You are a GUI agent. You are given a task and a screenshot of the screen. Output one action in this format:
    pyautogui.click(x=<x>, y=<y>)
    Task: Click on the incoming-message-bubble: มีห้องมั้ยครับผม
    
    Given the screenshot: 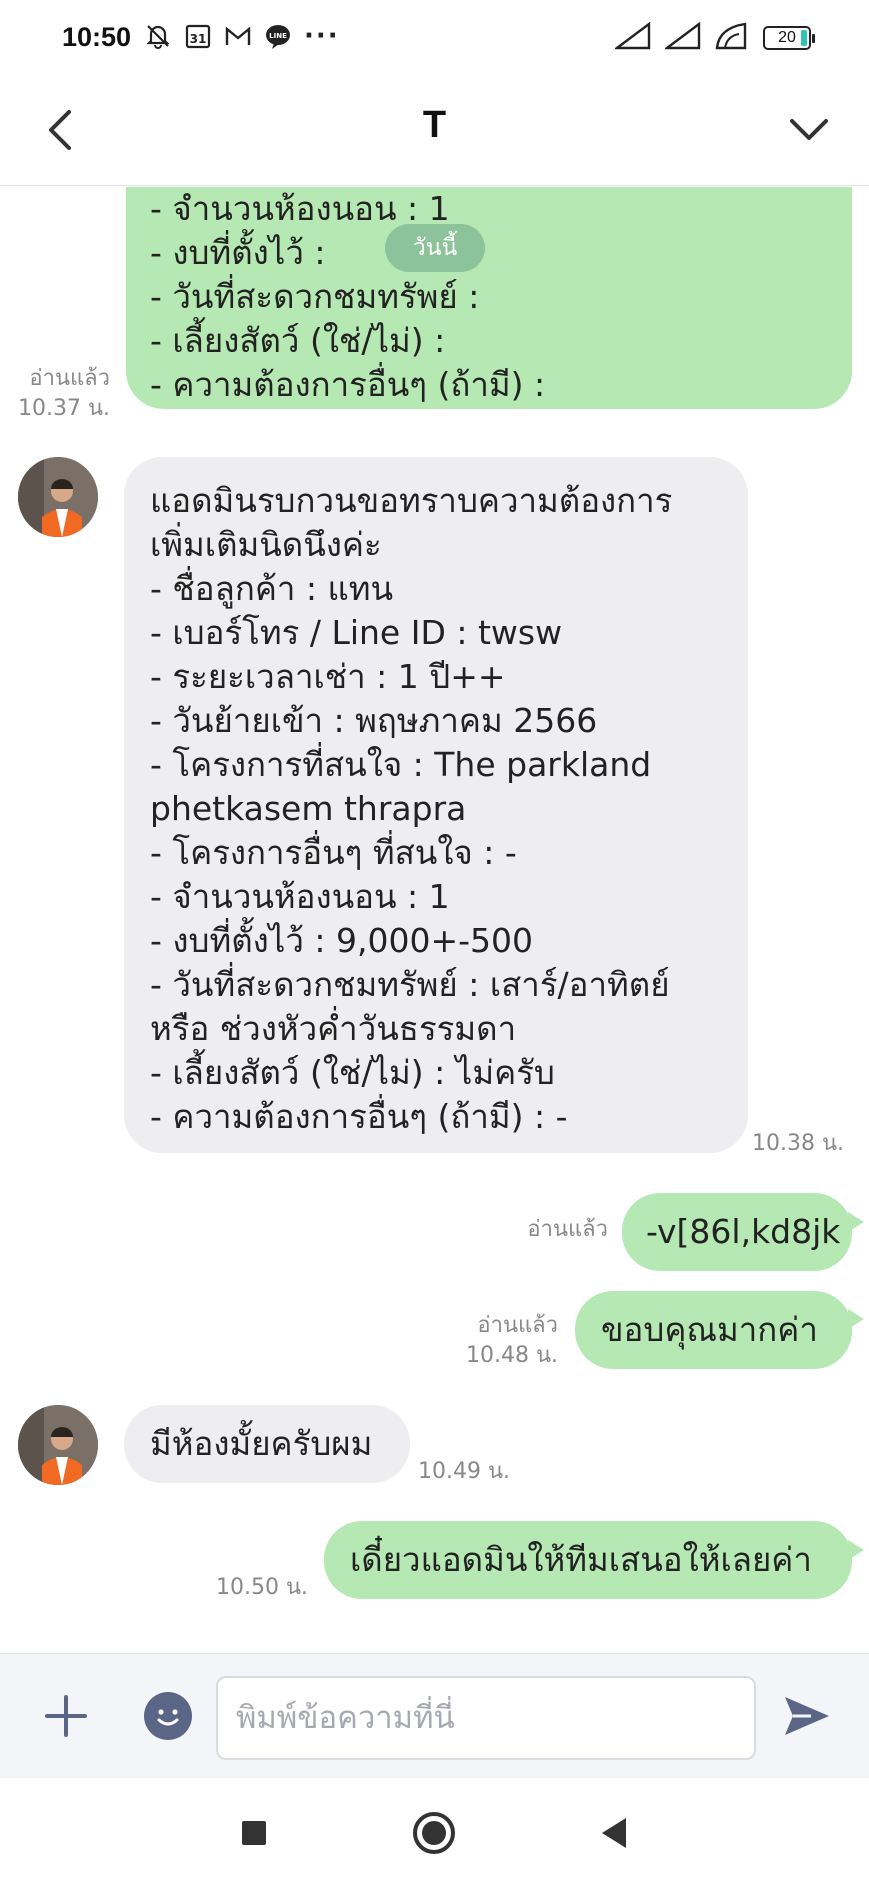 What is the action you would take?
    pyautogui.click(x=267, y=1444)
    